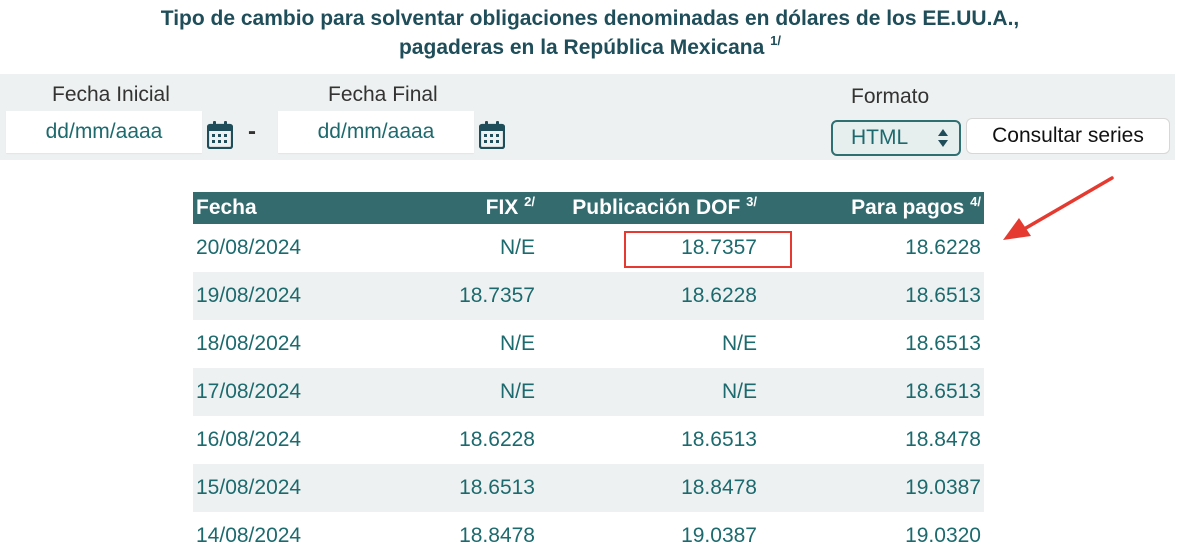 The height and width of the screenshot is (559, 1180). What do you see at coordinates (249, 343) in the screenshot?
I see `cell-fecha: 18/08/2024` at bounding box center [249, 343].